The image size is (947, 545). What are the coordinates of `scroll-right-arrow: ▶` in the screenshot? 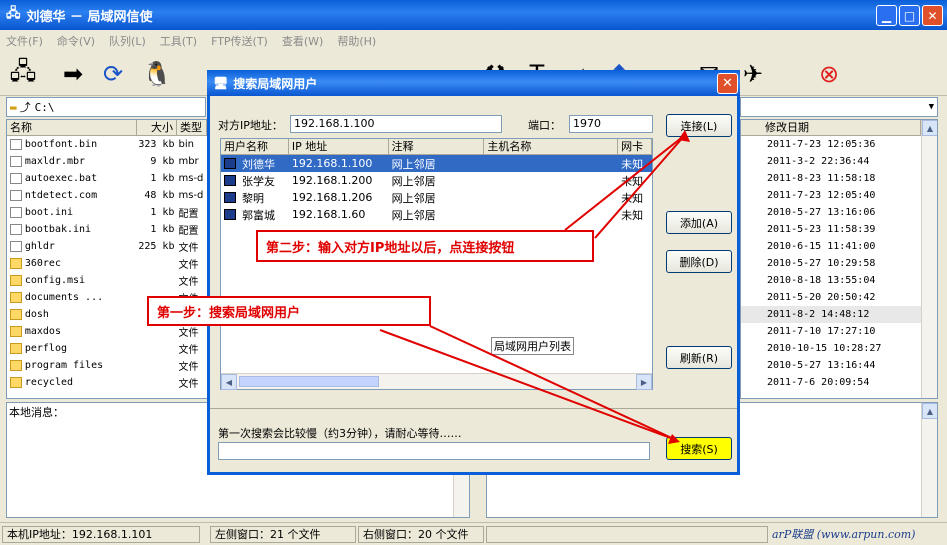 It's located at (644, 382).